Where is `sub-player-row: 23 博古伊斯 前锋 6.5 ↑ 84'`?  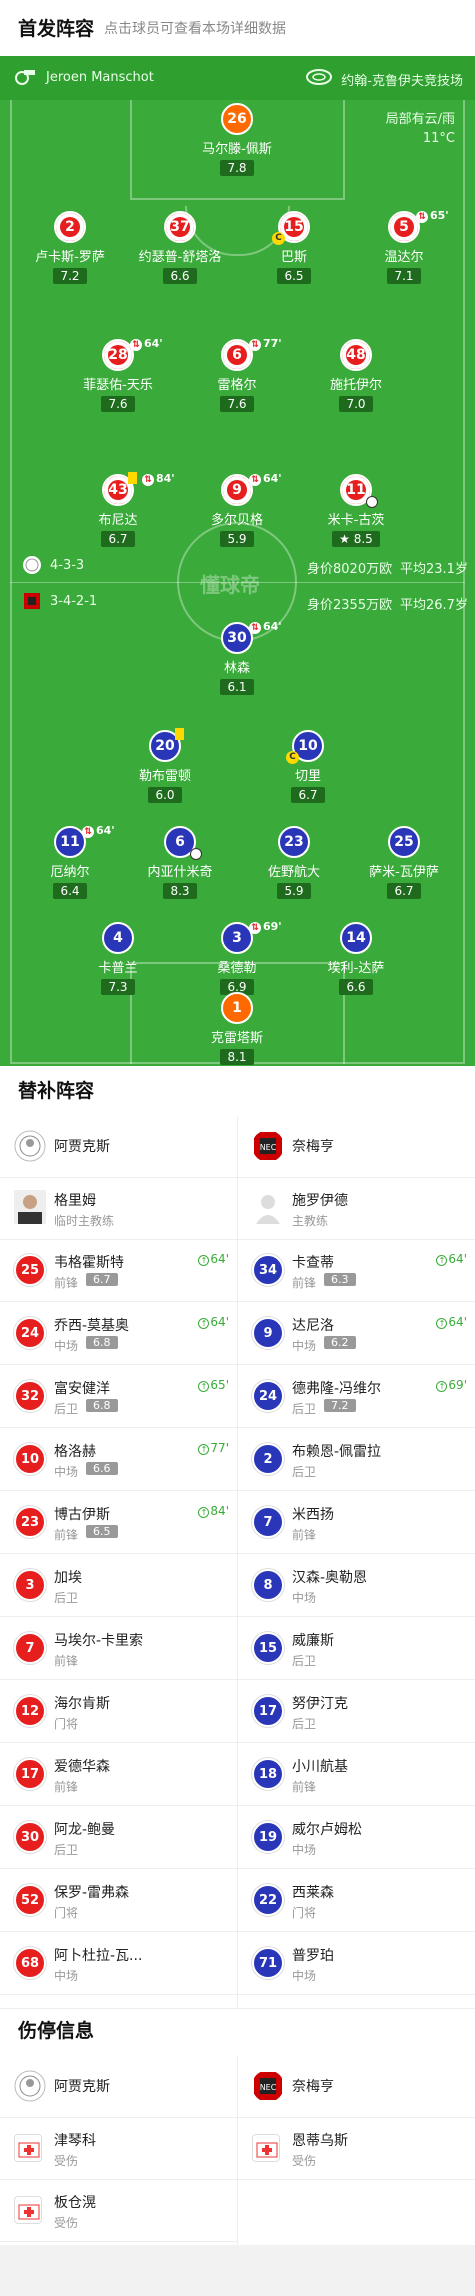 sub-player-row: 23 博古伊斯 前锋 6.5 ↑ 84' is located at coordinates (118, 1523).